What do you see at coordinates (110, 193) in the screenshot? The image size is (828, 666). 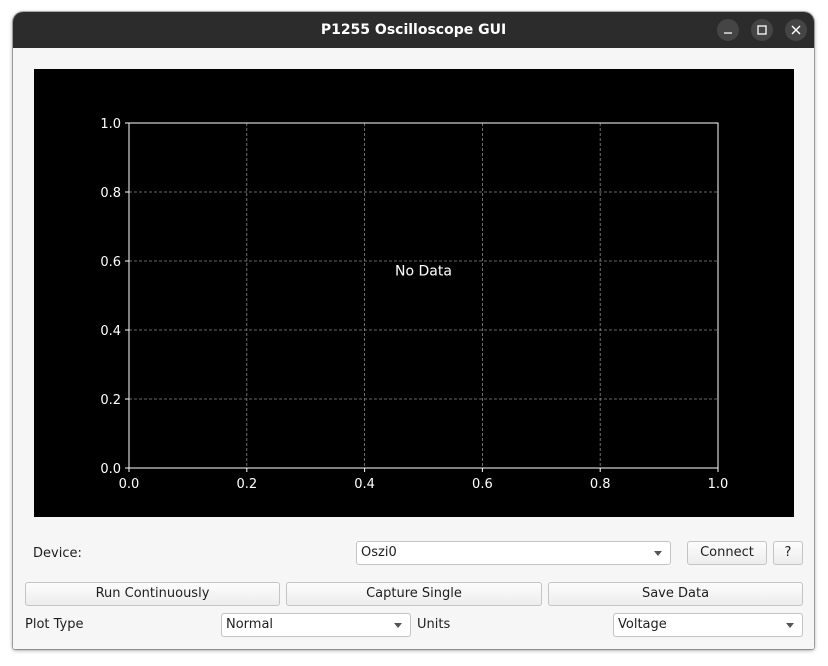 I see `y-tick-label: 0.8` at bounding box center [110, 193].